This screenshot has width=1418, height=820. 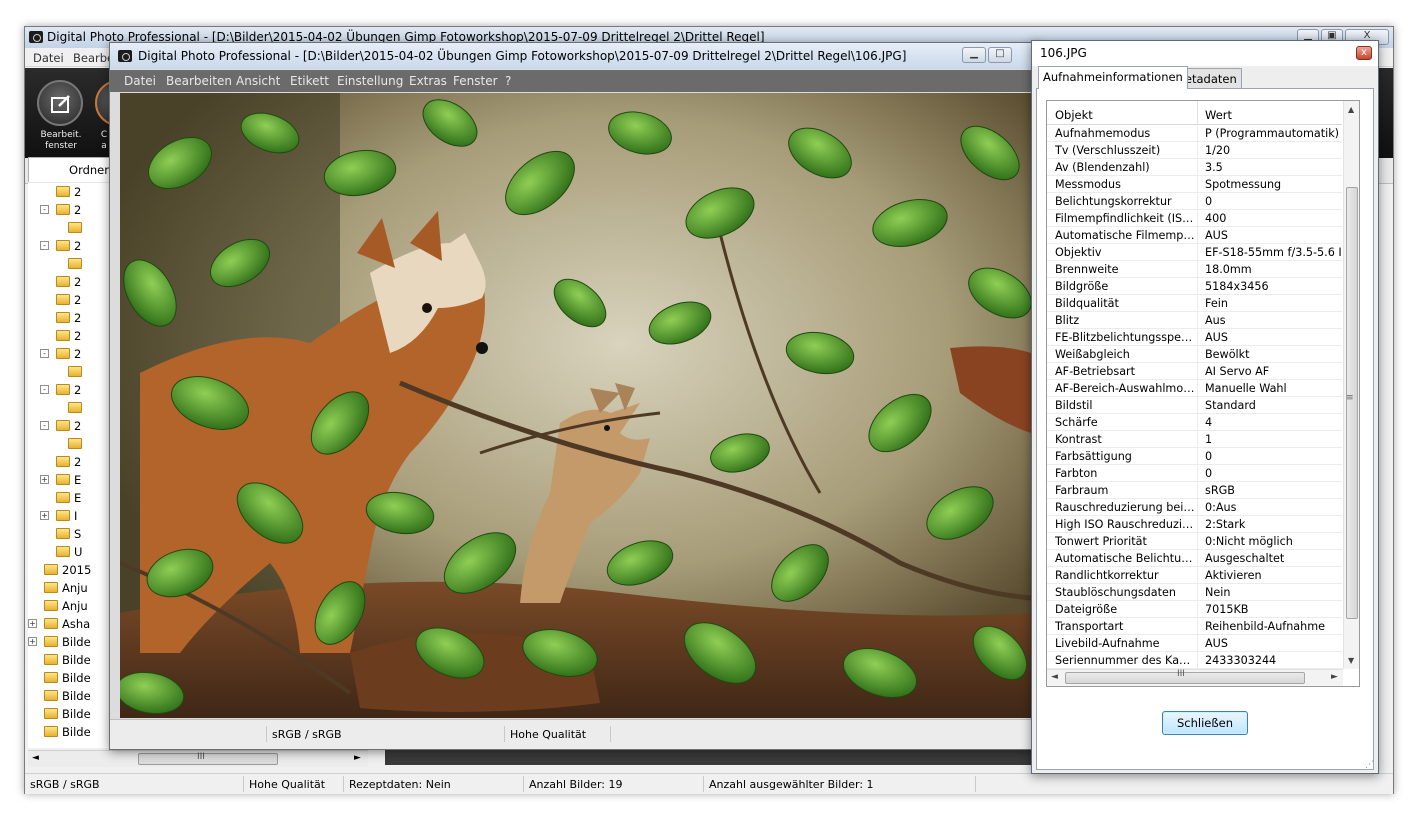 What do you see at coordinates (1194, 422) in the screenshot?
I see `info-row: Schärfe 4` at bounding box center [1194, 422].